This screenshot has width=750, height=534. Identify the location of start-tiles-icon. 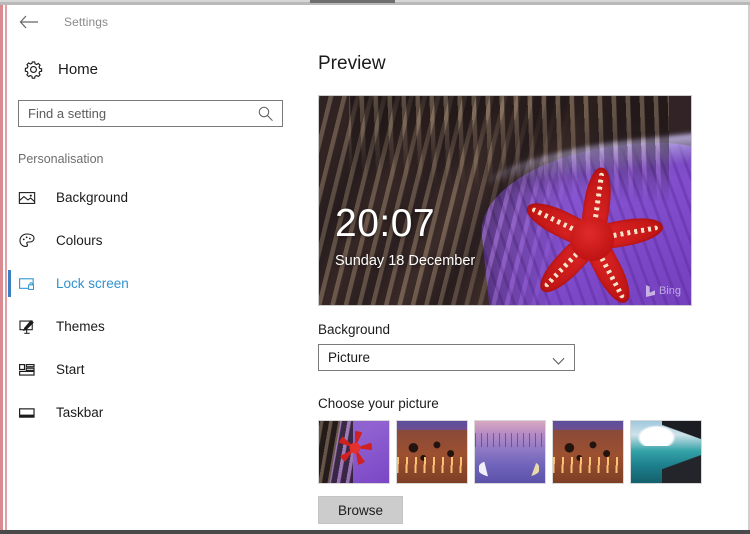
(31, 370).